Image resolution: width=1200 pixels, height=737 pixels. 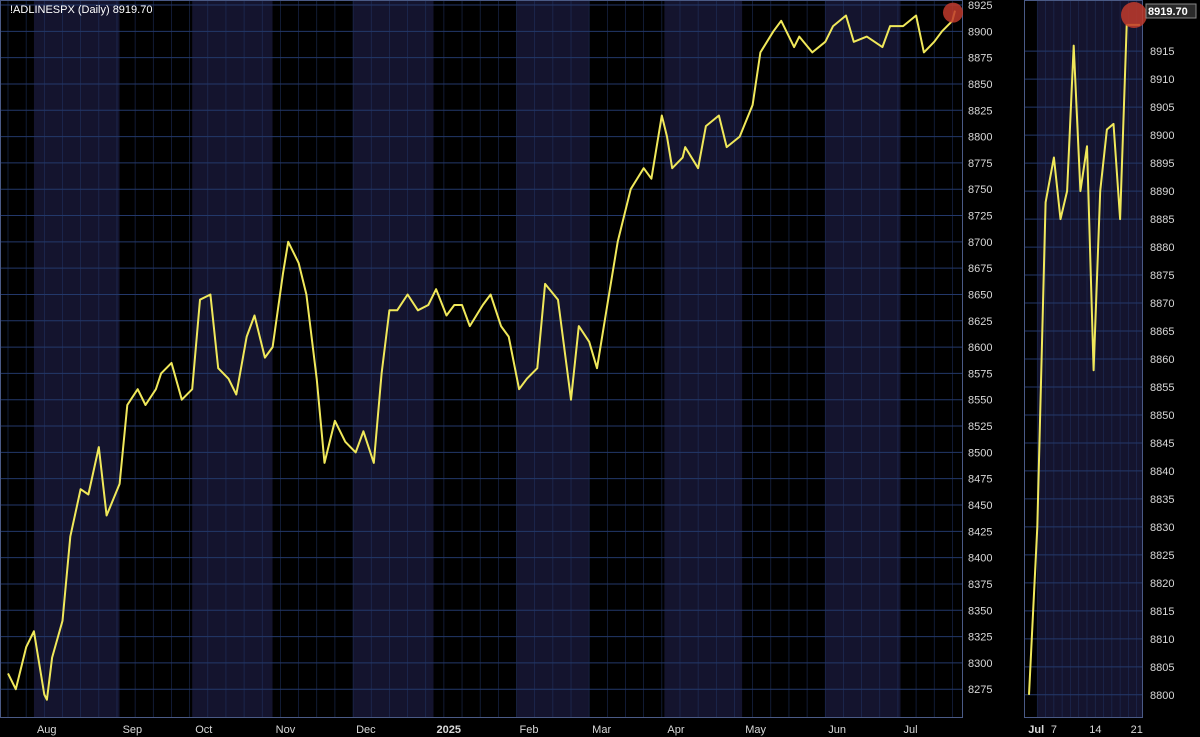 I want to click on inset-y-tick-label: 8900, so click(x=1162, y=136).